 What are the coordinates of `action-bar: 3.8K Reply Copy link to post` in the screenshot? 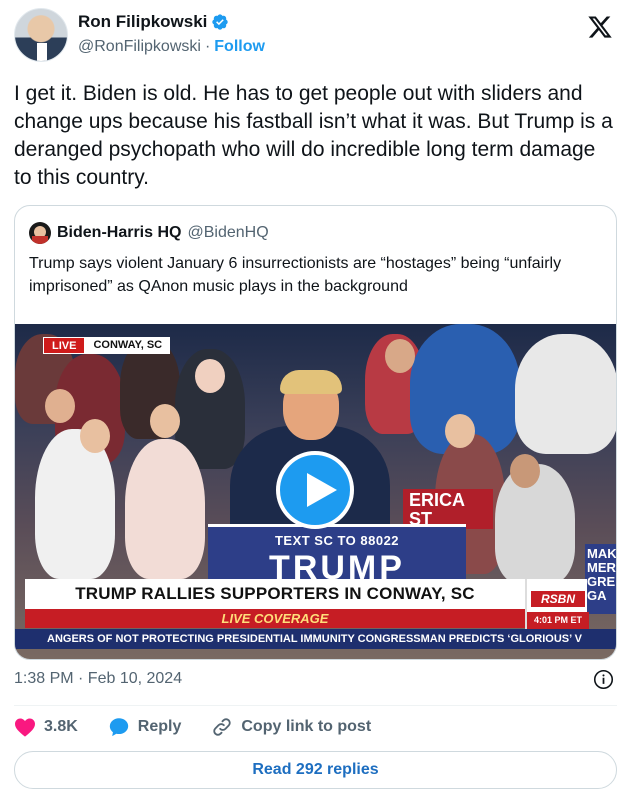 It's located at (207, 727).